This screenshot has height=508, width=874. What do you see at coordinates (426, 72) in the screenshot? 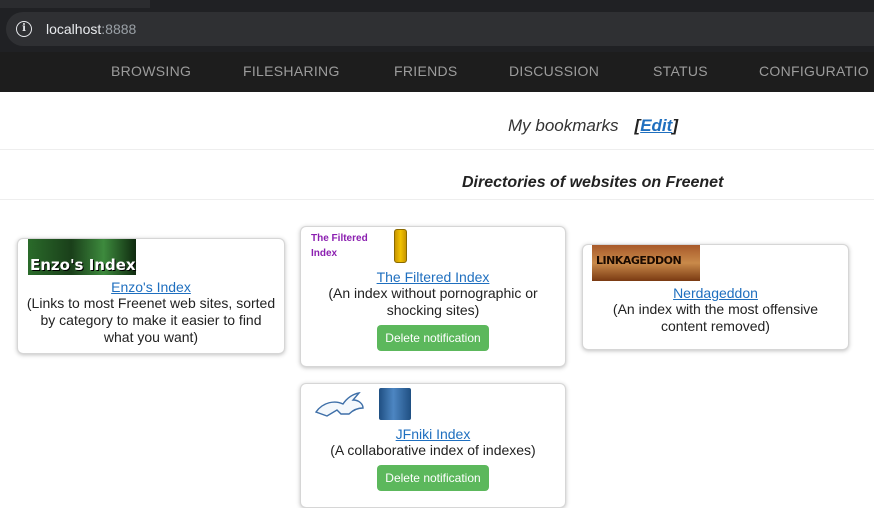
I see `nav-friends: FRIENDS` at bounding box center [426, 72].